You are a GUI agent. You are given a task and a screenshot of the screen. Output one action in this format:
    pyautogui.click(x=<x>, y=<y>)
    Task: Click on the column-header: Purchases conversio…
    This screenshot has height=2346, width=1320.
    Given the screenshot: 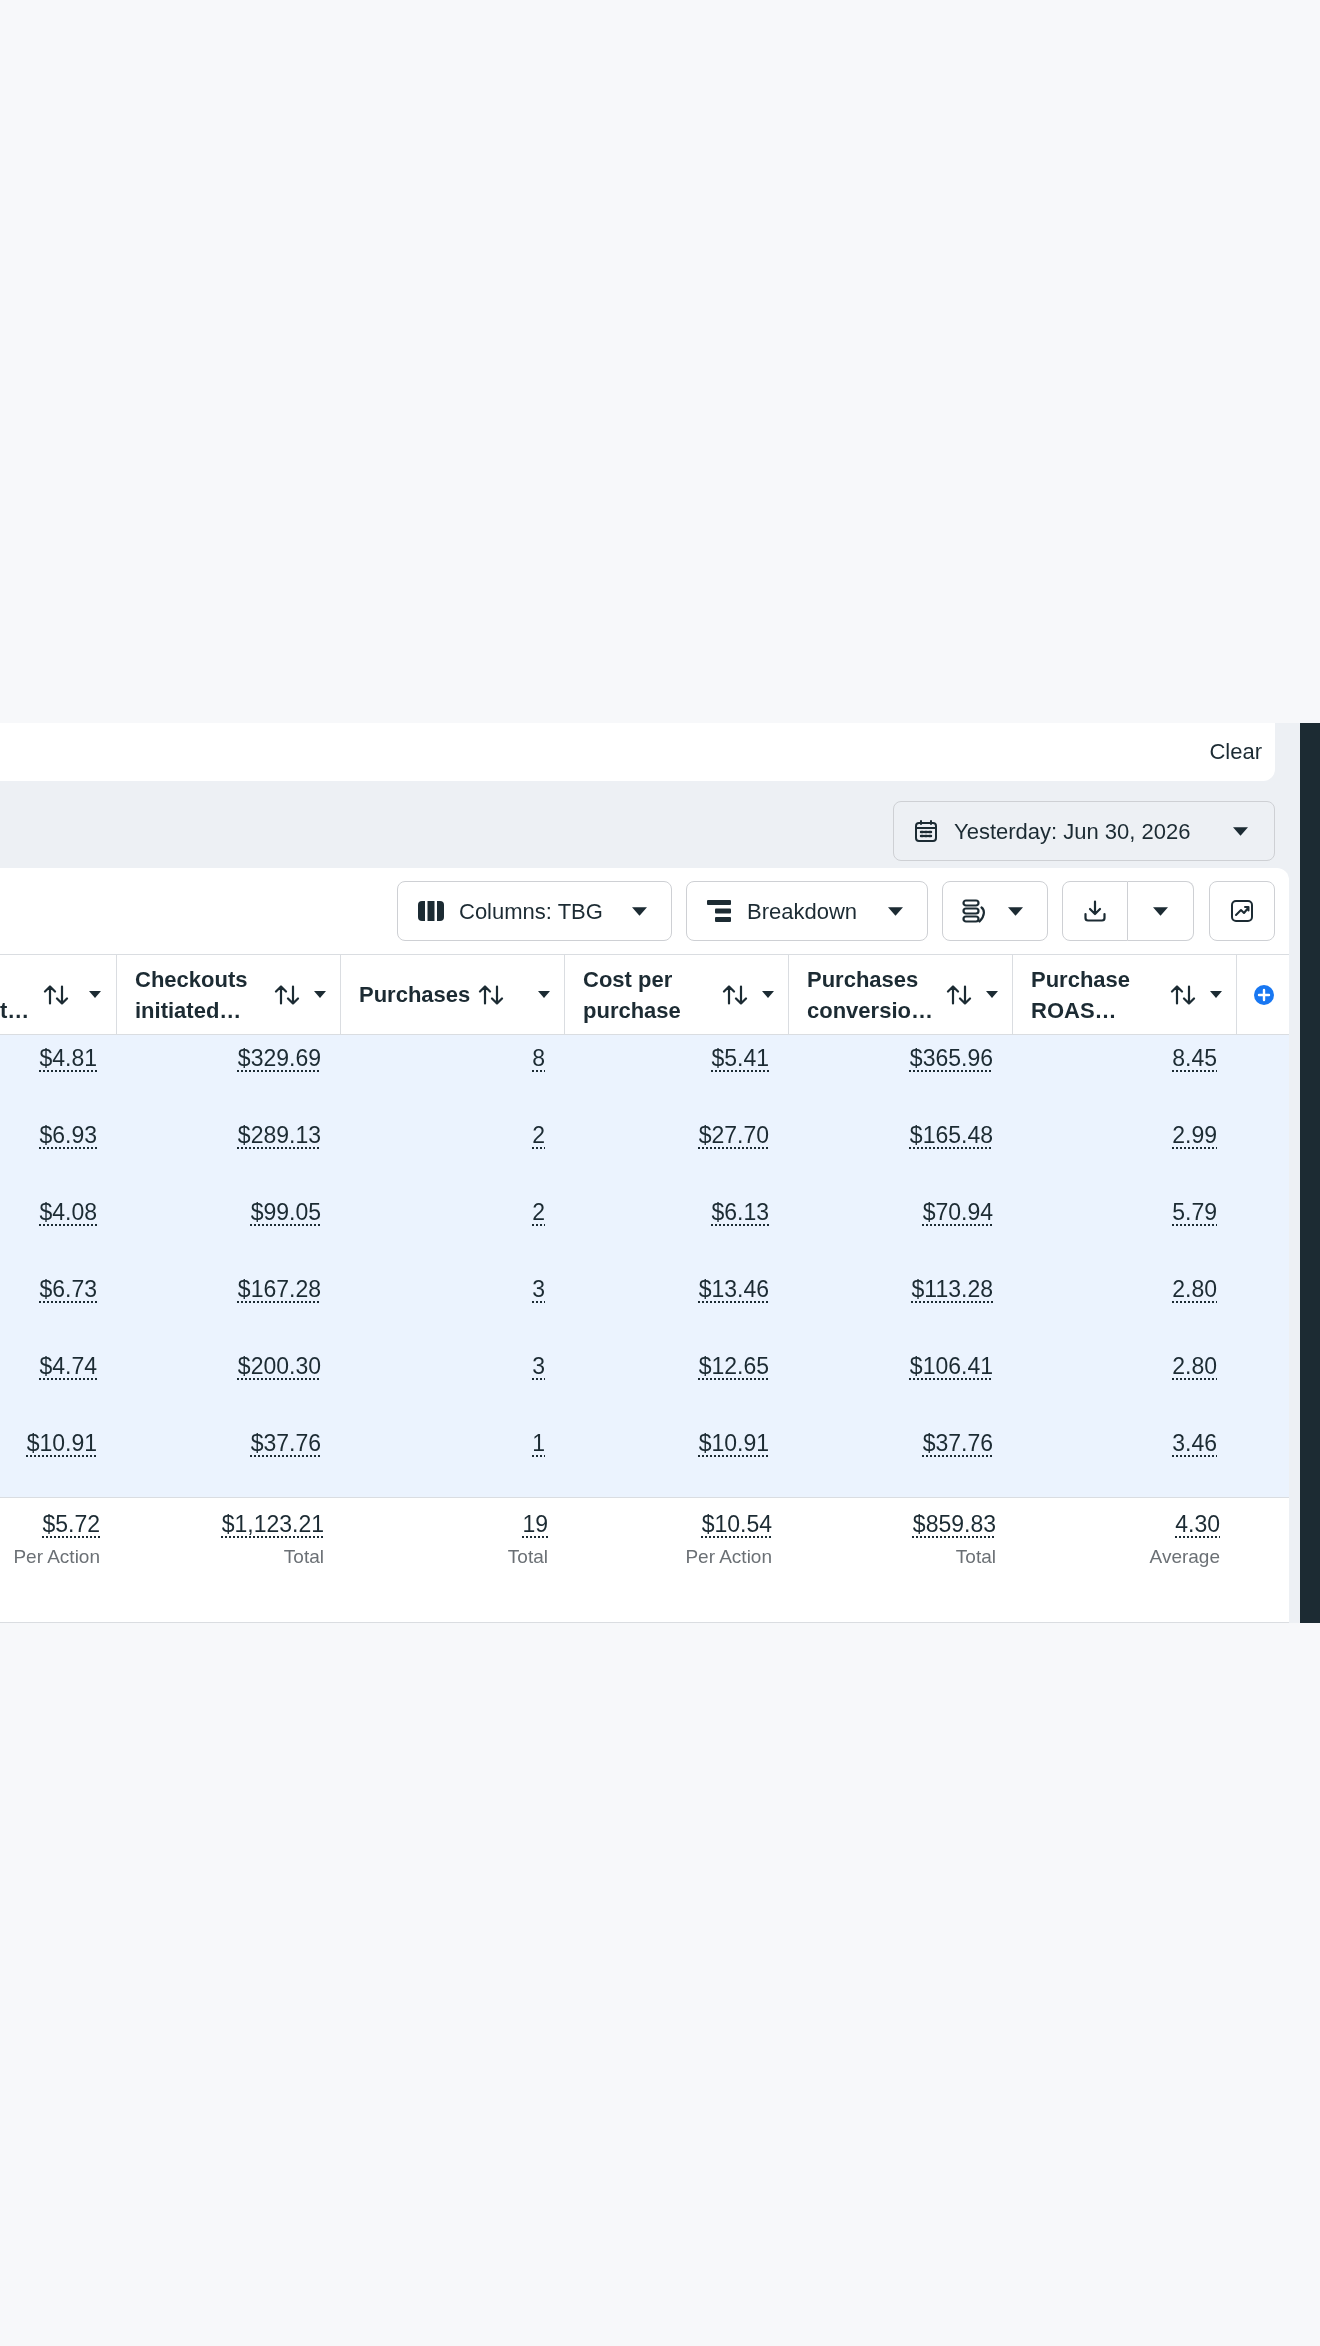 What is the action you would take?
    pyautogui.click(x=870, y=995)
    